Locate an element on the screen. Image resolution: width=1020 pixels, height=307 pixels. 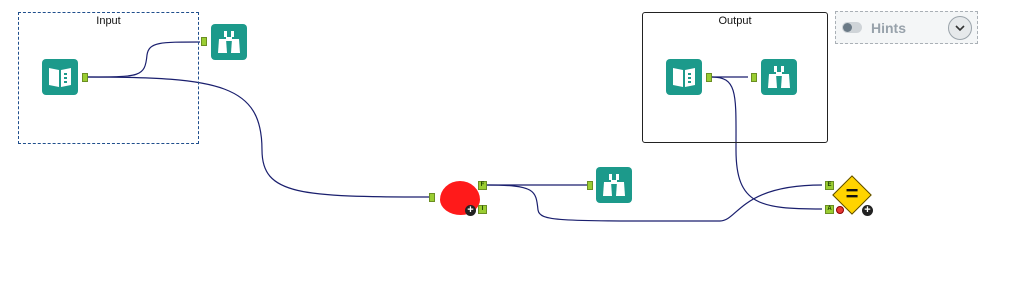
output-tool-output-anchor is located at coordinates (709, 77).